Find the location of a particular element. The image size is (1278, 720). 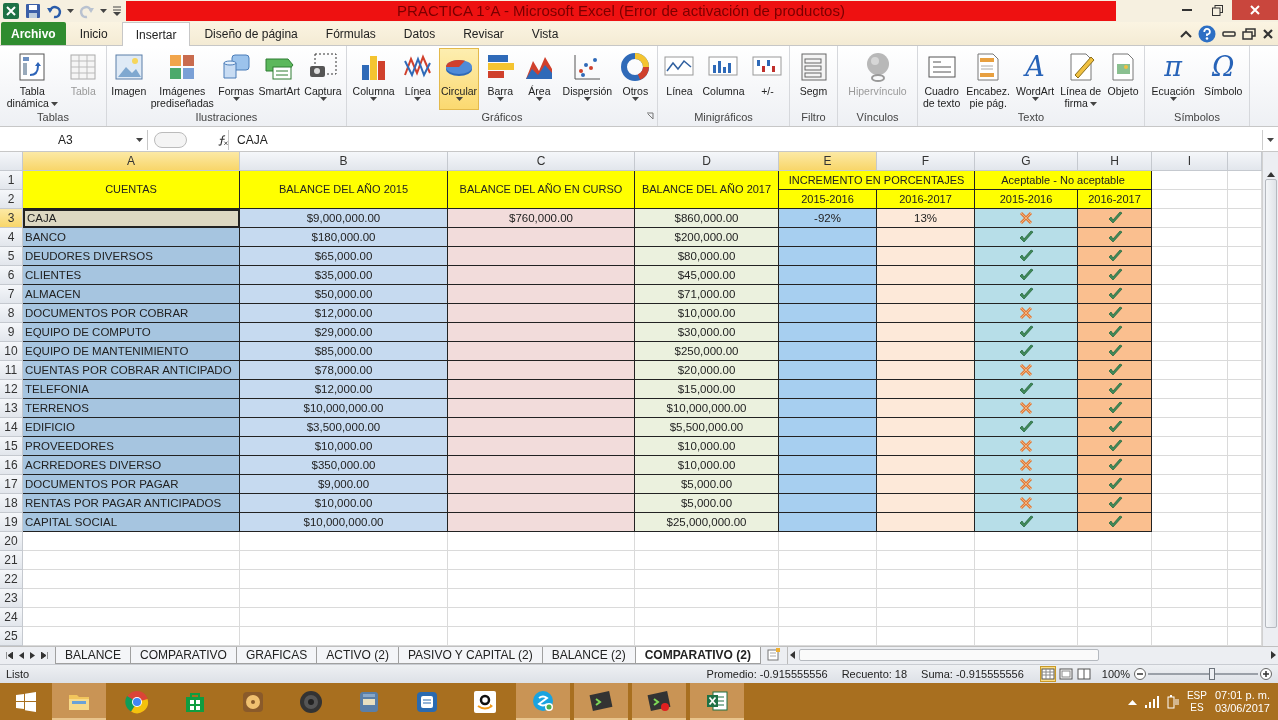

ribbon-button: +/- is located at coordinates (767, 79).